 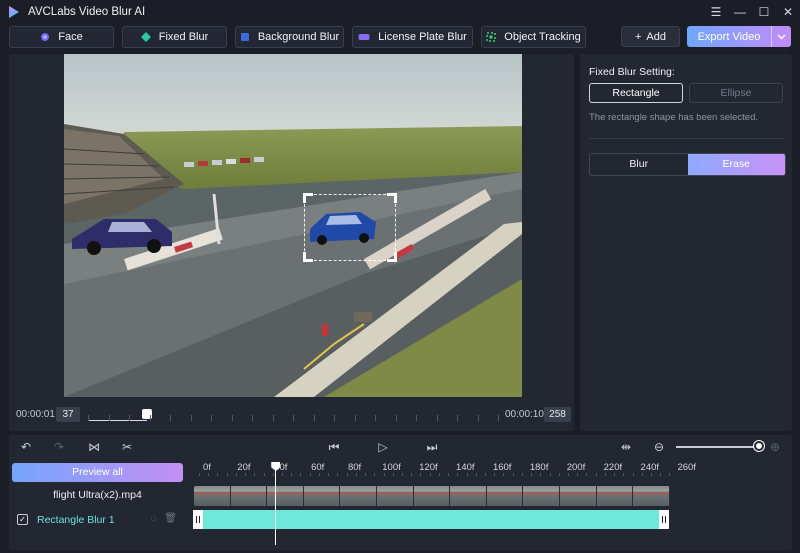 What do you see at coordinates (736, 164) in the screenshot?
I see `erase-mode-button: Erase` at bounding box center [736, 164].